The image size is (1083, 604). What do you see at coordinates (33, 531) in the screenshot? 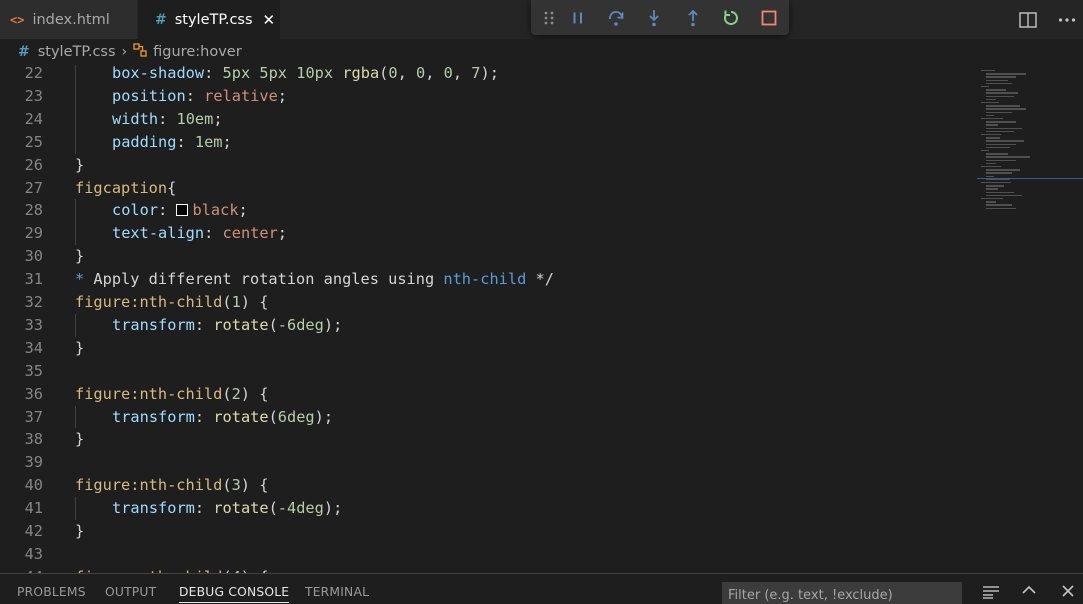
I see `line-number: 42` at bounding box center [33, 531].